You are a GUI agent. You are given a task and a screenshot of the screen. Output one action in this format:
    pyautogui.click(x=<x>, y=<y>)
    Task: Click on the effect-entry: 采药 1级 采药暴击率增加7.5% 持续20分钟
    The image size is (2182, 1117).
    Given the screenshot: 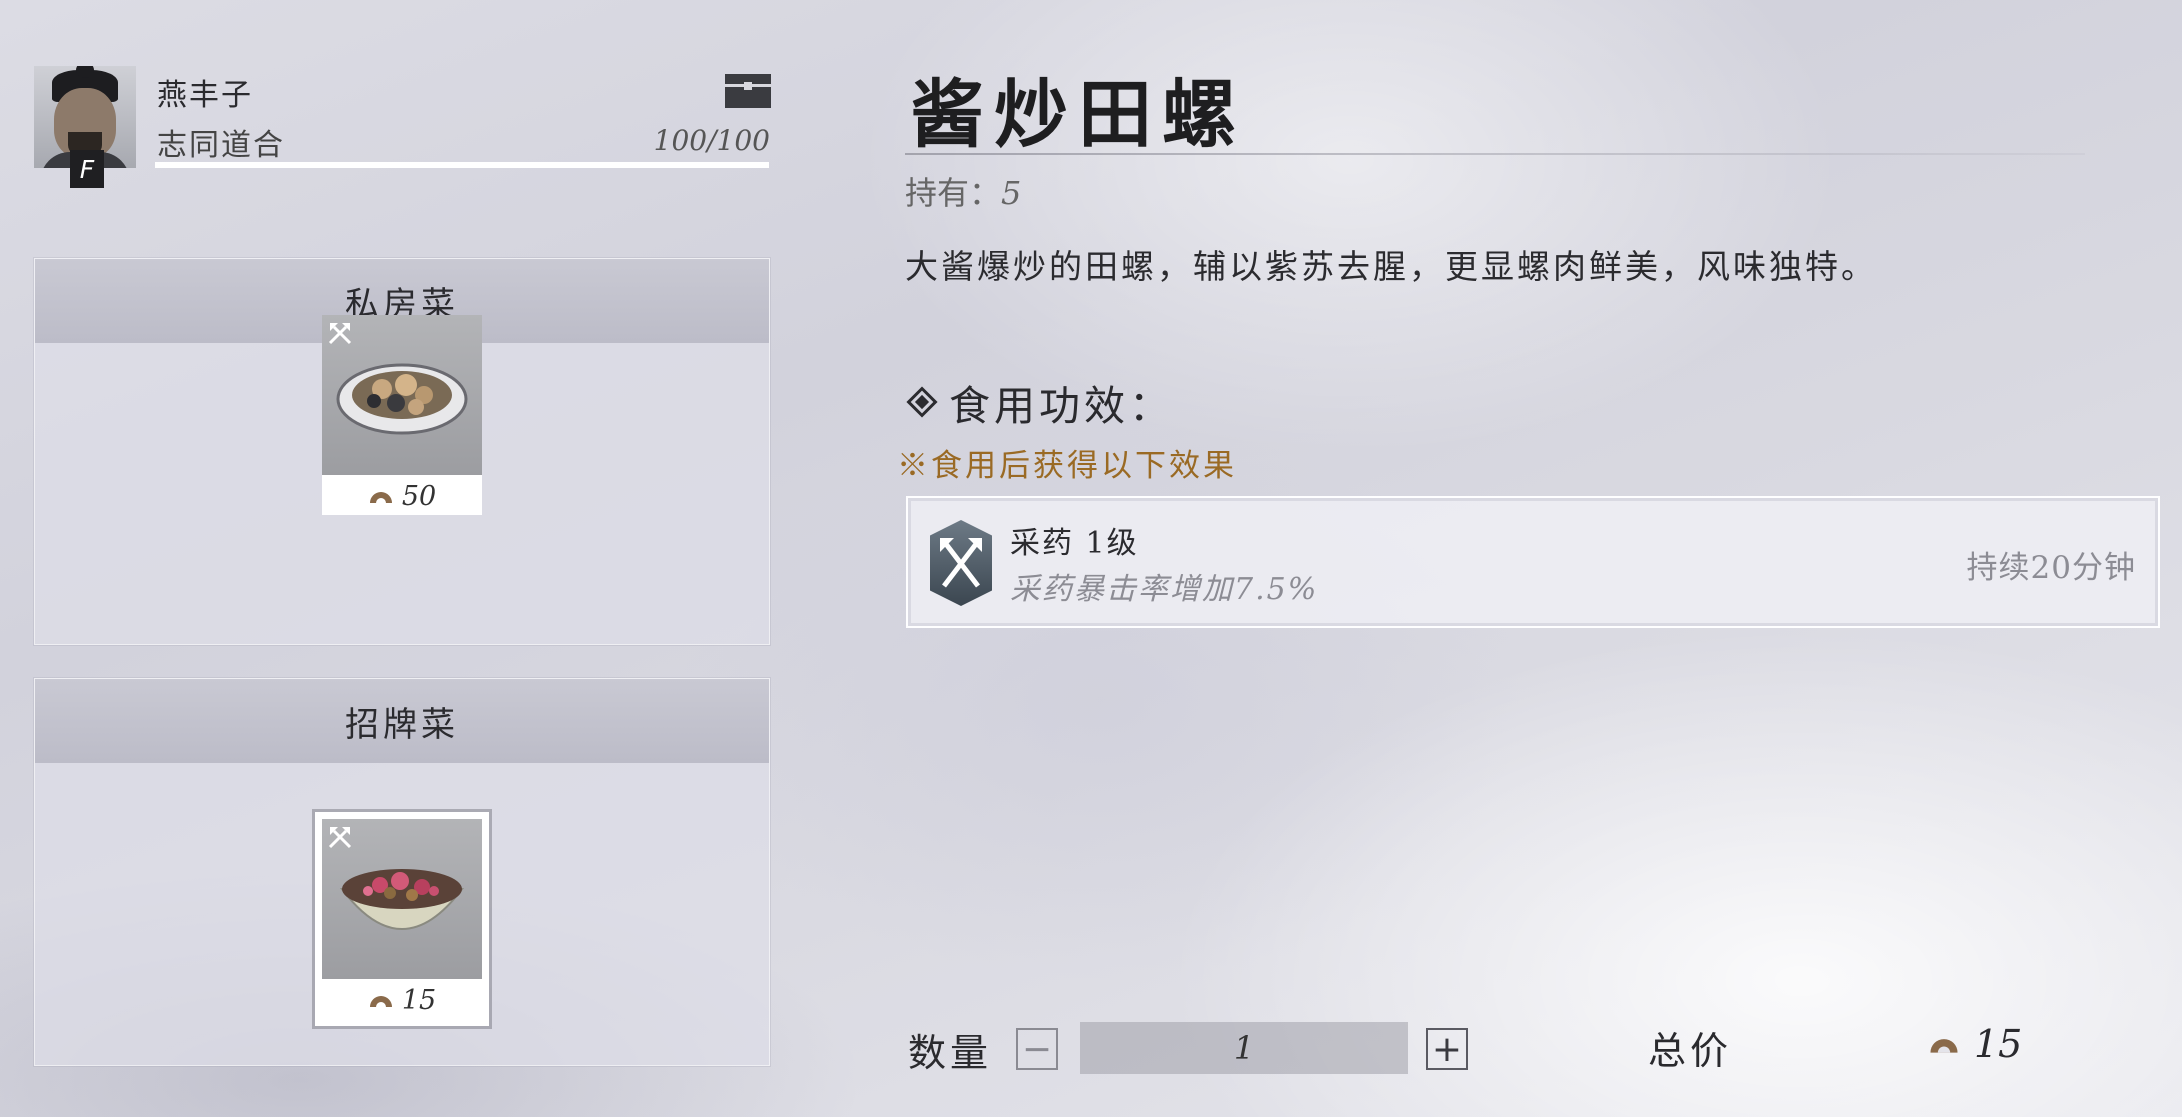 What is the action you would take?
    pyautogui.click(x=1533, y=562)
    